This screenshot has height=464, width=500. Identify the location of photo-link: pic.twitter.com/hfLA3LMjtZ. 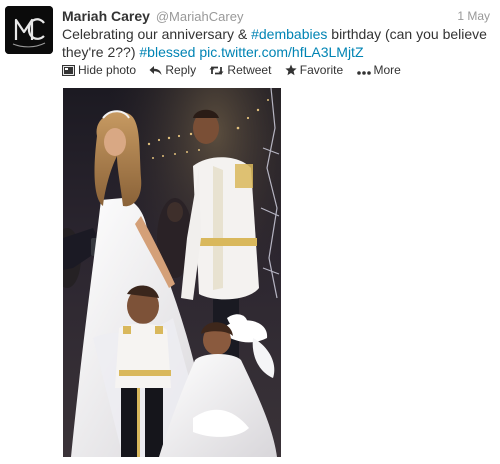
(281, 52).